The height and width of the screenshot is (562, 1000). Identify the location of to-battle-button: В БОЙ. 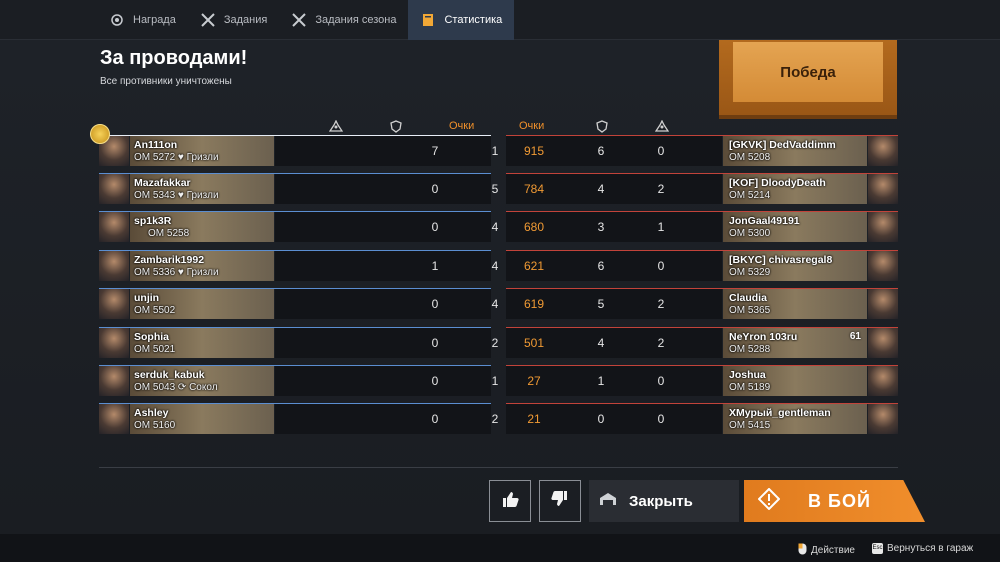
(834, 501).